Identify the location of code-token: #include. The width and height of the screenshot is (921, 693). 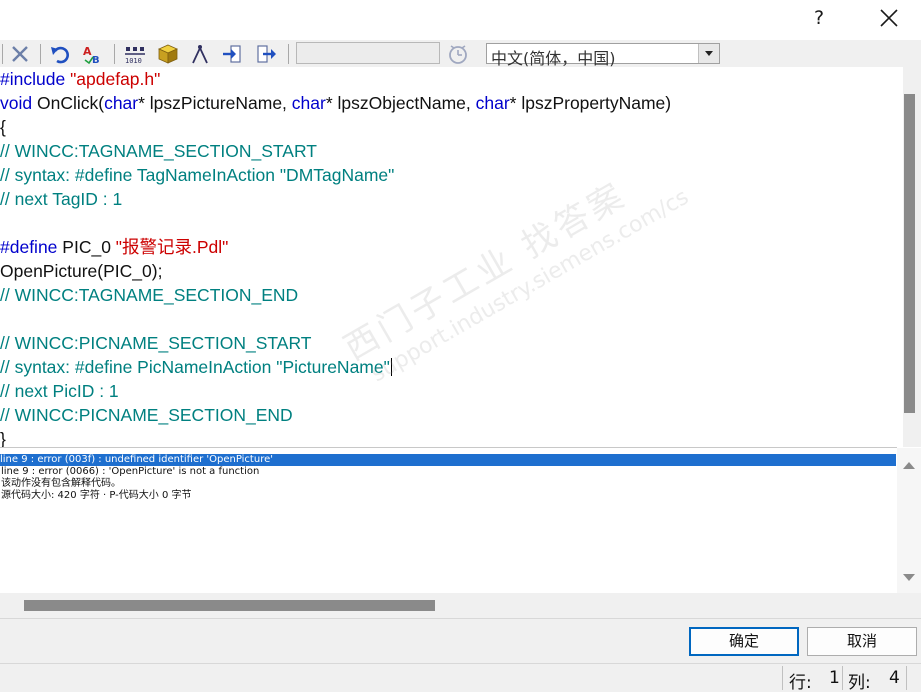
(35, 79).